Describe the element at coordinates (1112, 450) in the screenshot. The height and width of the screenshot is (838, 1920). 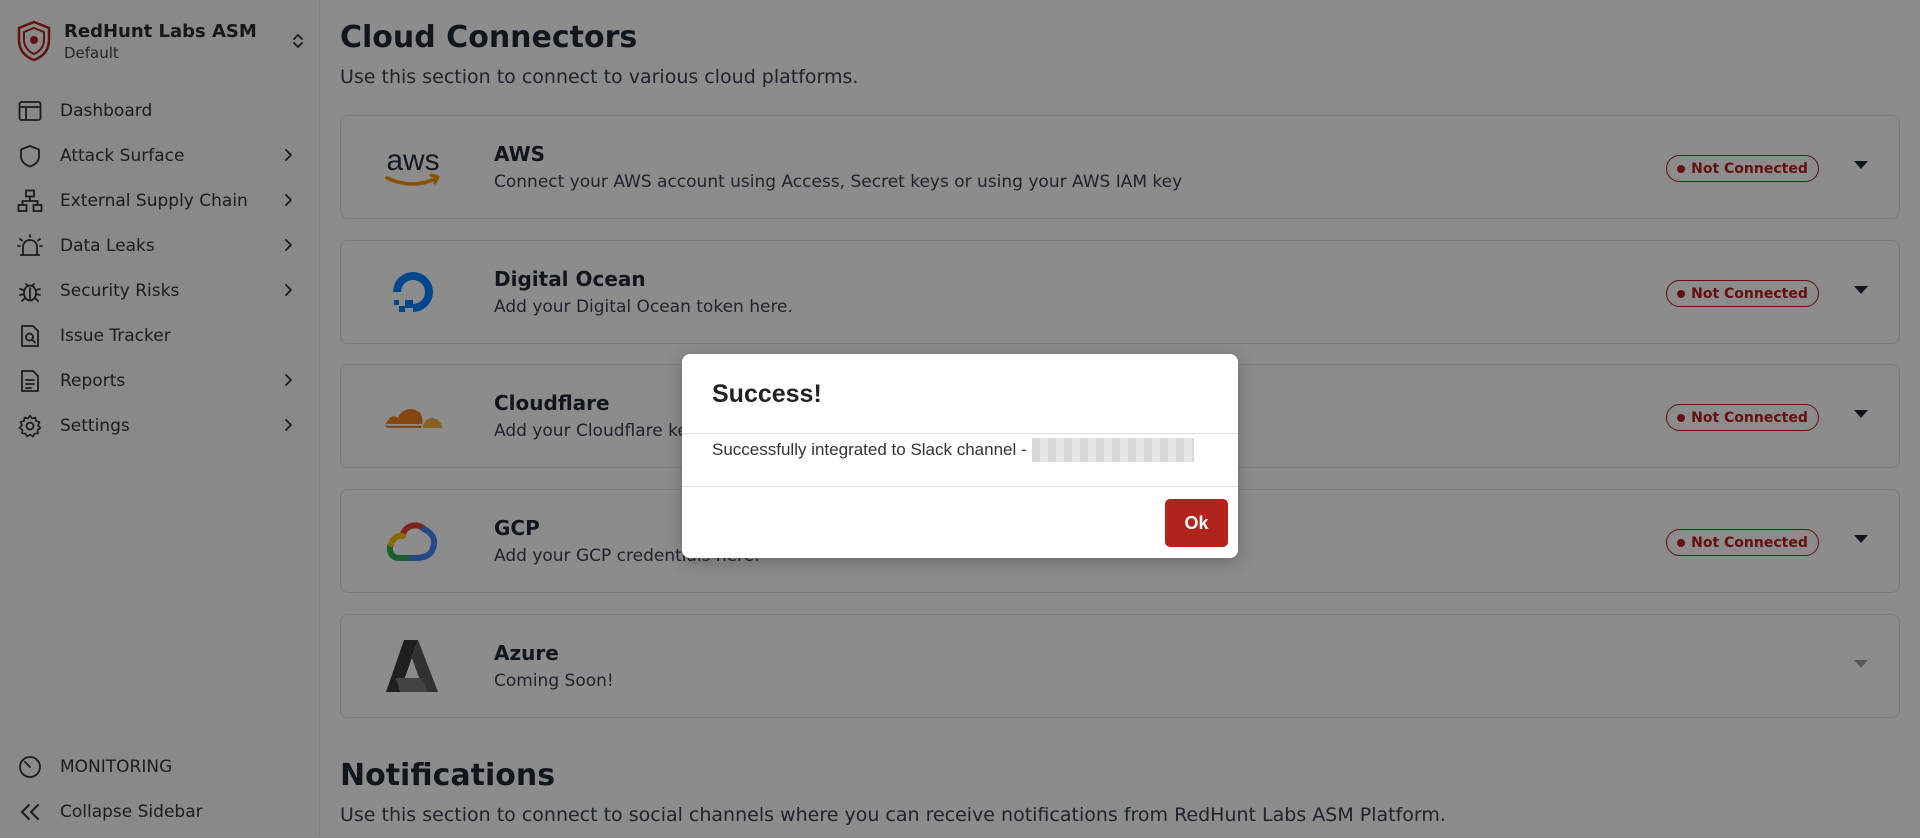
I see `redacted-channel-name` at that location.